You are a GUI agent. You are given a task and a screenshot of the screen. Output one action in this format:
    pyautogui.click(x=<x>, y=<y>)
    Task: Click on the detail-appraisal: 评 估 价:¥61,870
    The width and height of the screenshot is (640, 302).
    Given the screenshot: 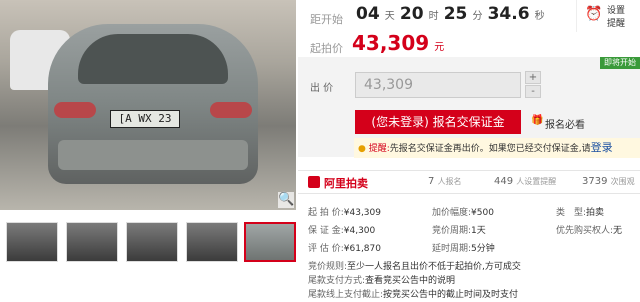 What is the action you would take?
    pyautogui.click(x=344, y=249)
    